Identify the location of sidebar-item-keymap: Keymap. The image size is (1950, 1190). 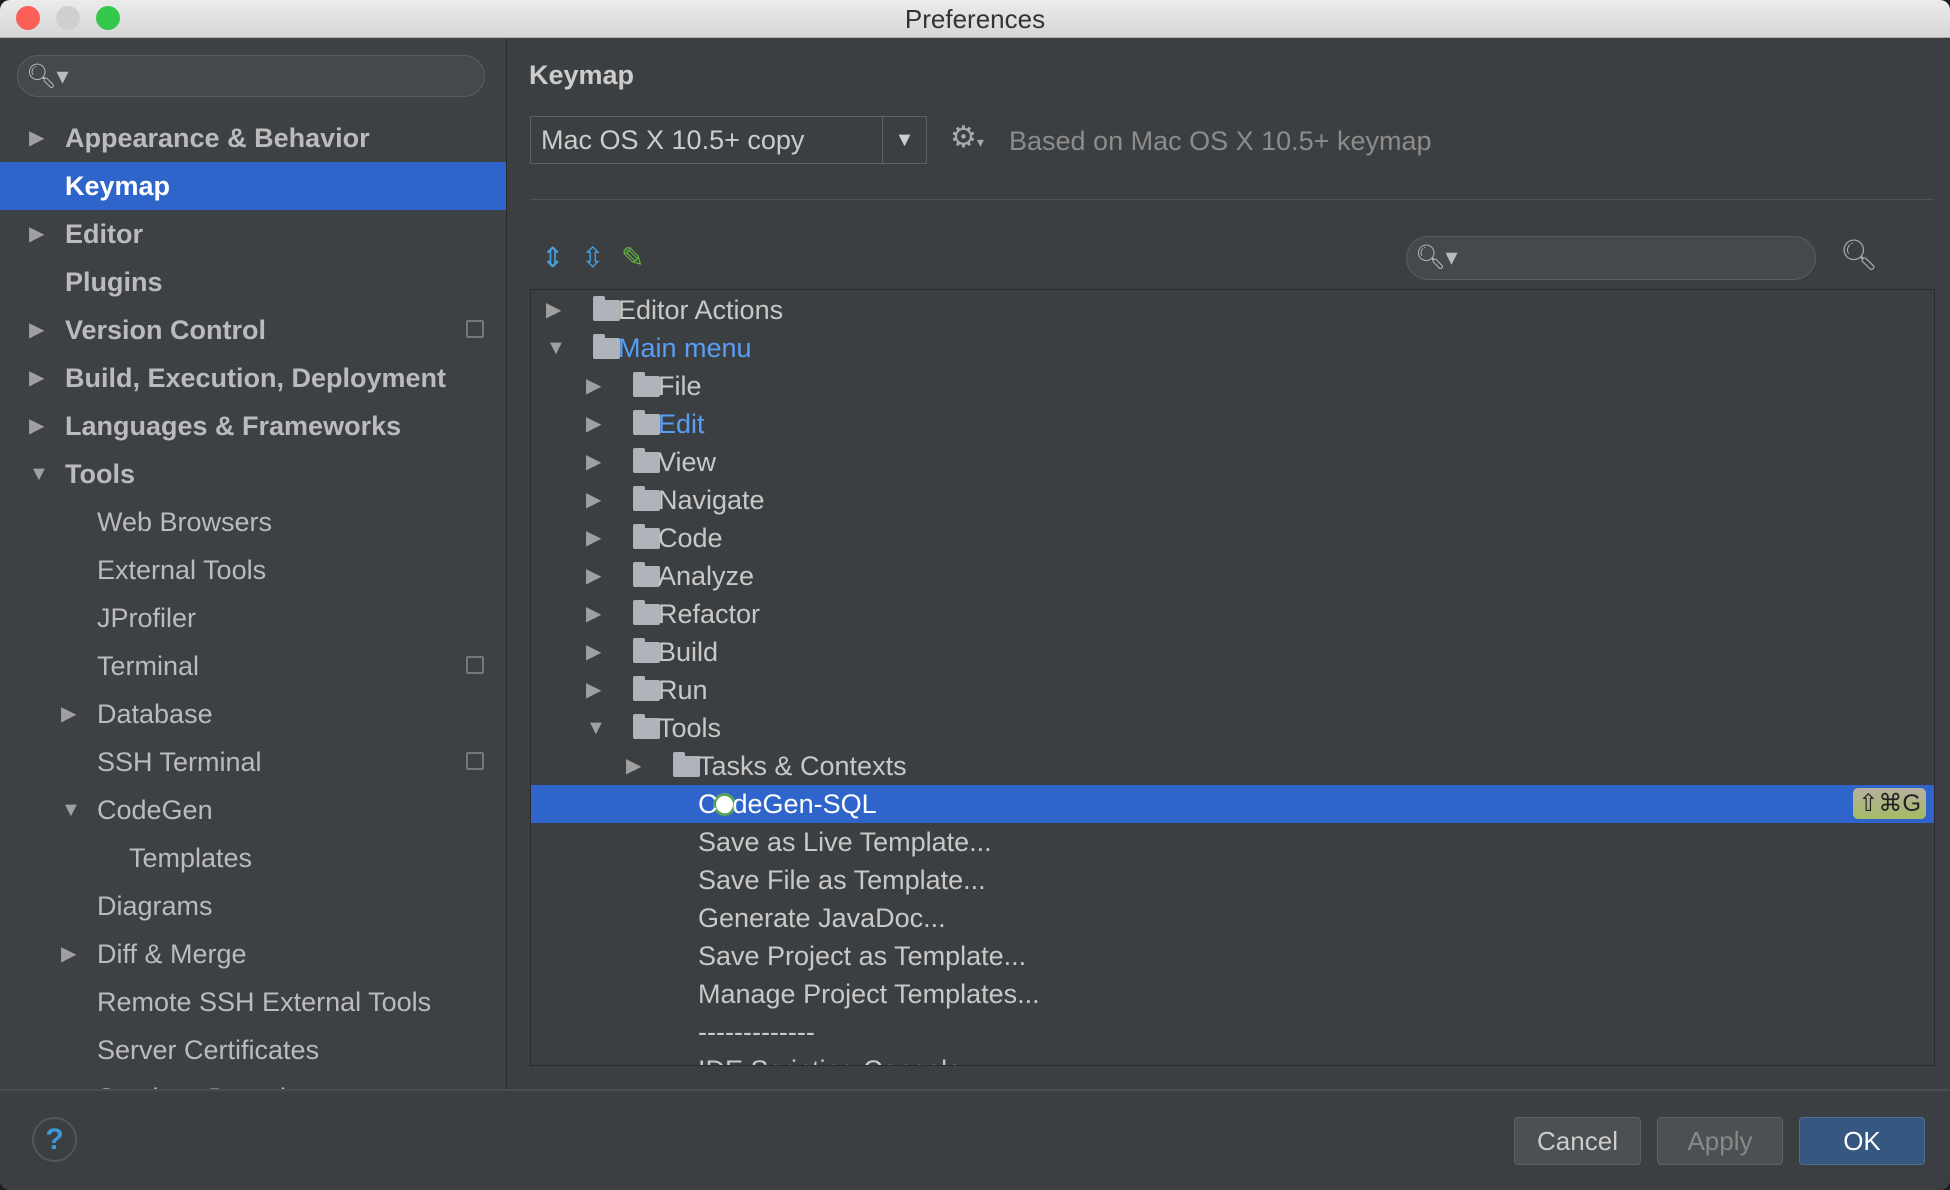
(253, 186).